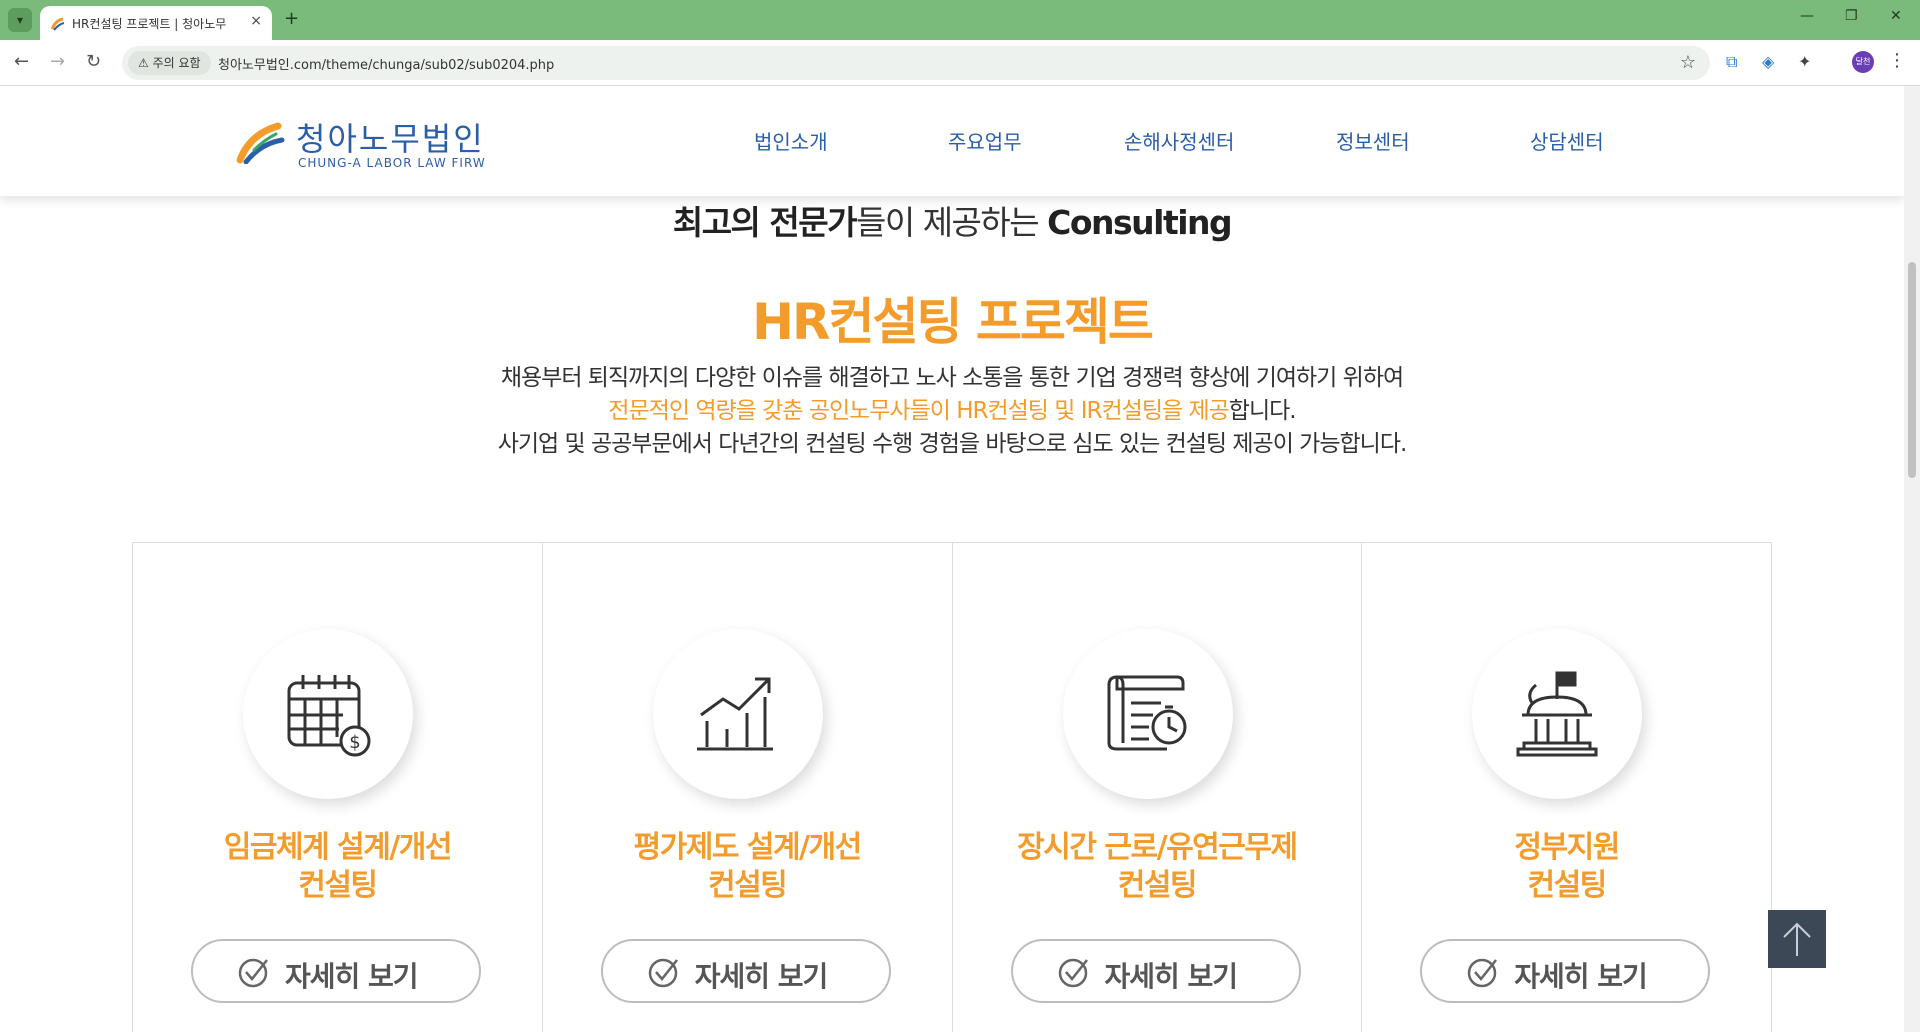  I want to click on growth-chart-icon, so click(734, 714).